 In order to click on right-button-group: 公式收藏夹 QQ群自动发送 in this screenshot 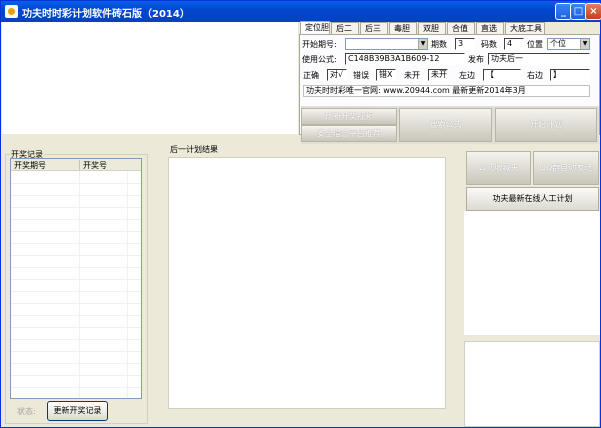, I will do `click(532, 168)`.